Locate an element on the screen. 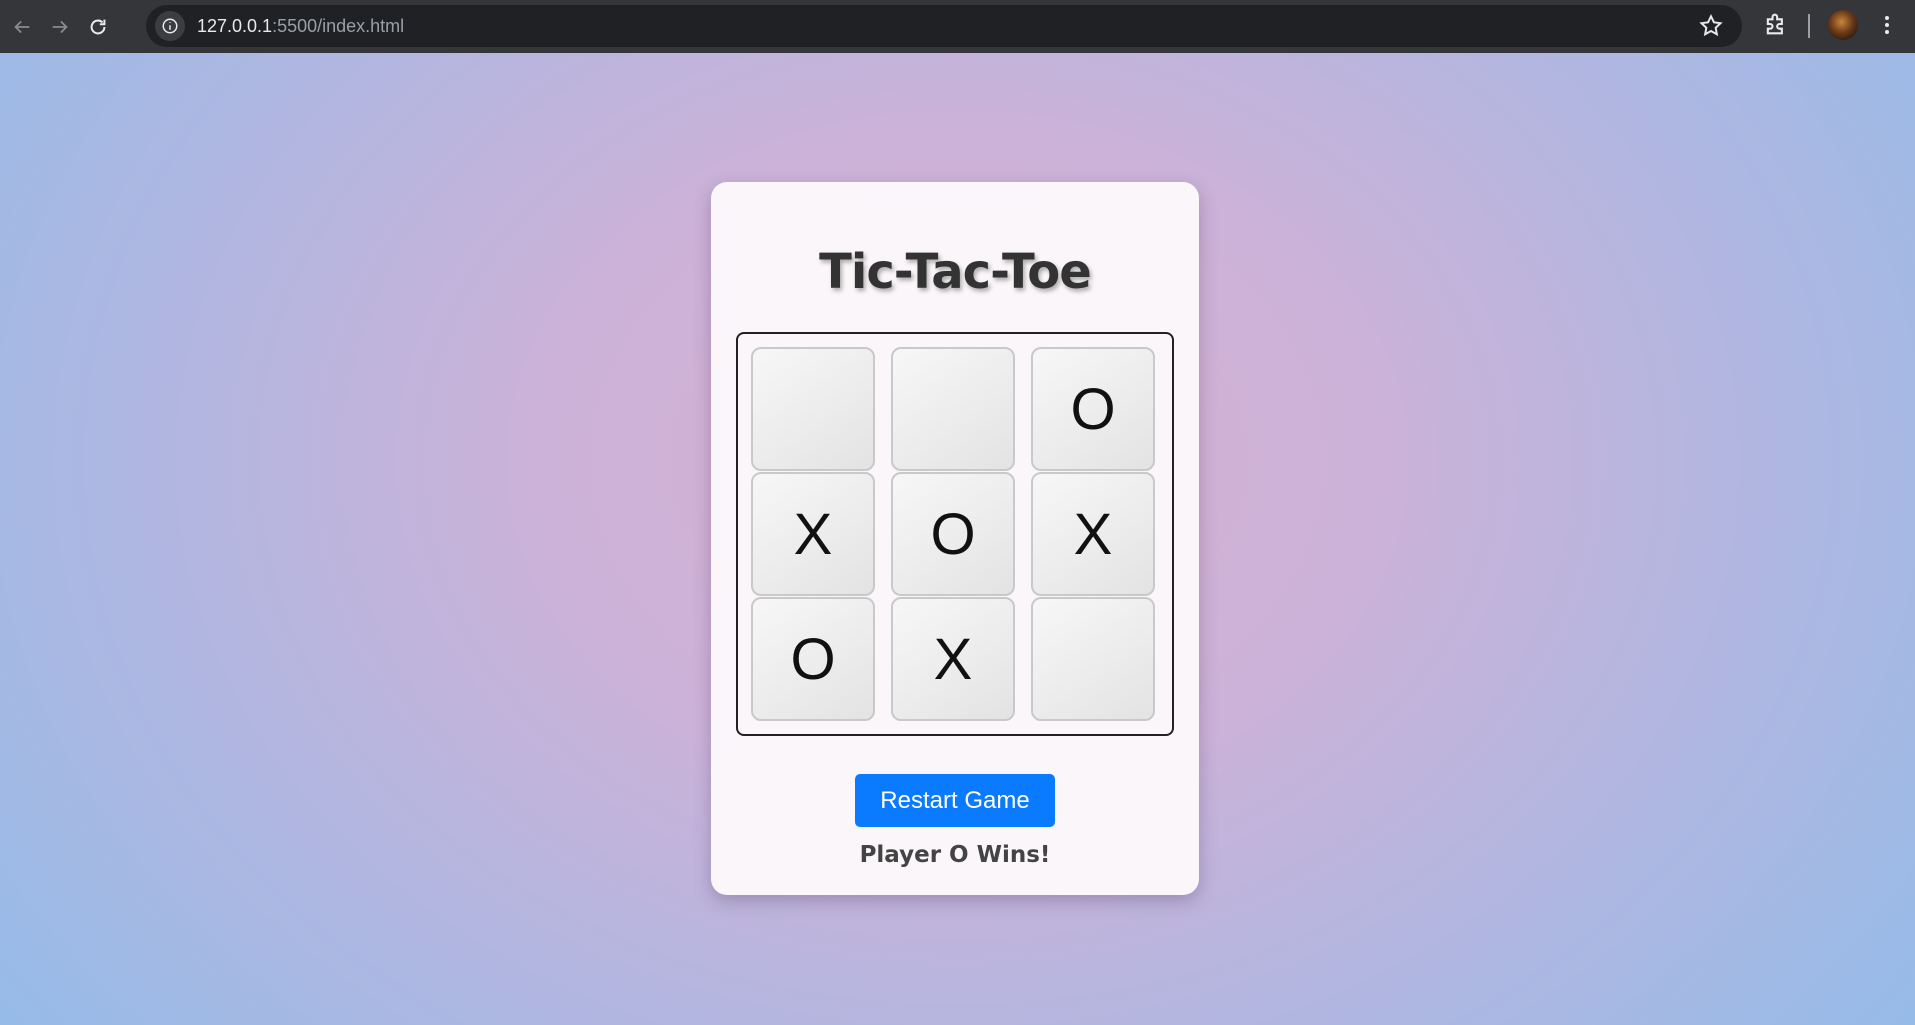 Image resolution: width=1915 pixels, height=1025 pixels. board-cell-8: X is located at coordinates (953, 659).